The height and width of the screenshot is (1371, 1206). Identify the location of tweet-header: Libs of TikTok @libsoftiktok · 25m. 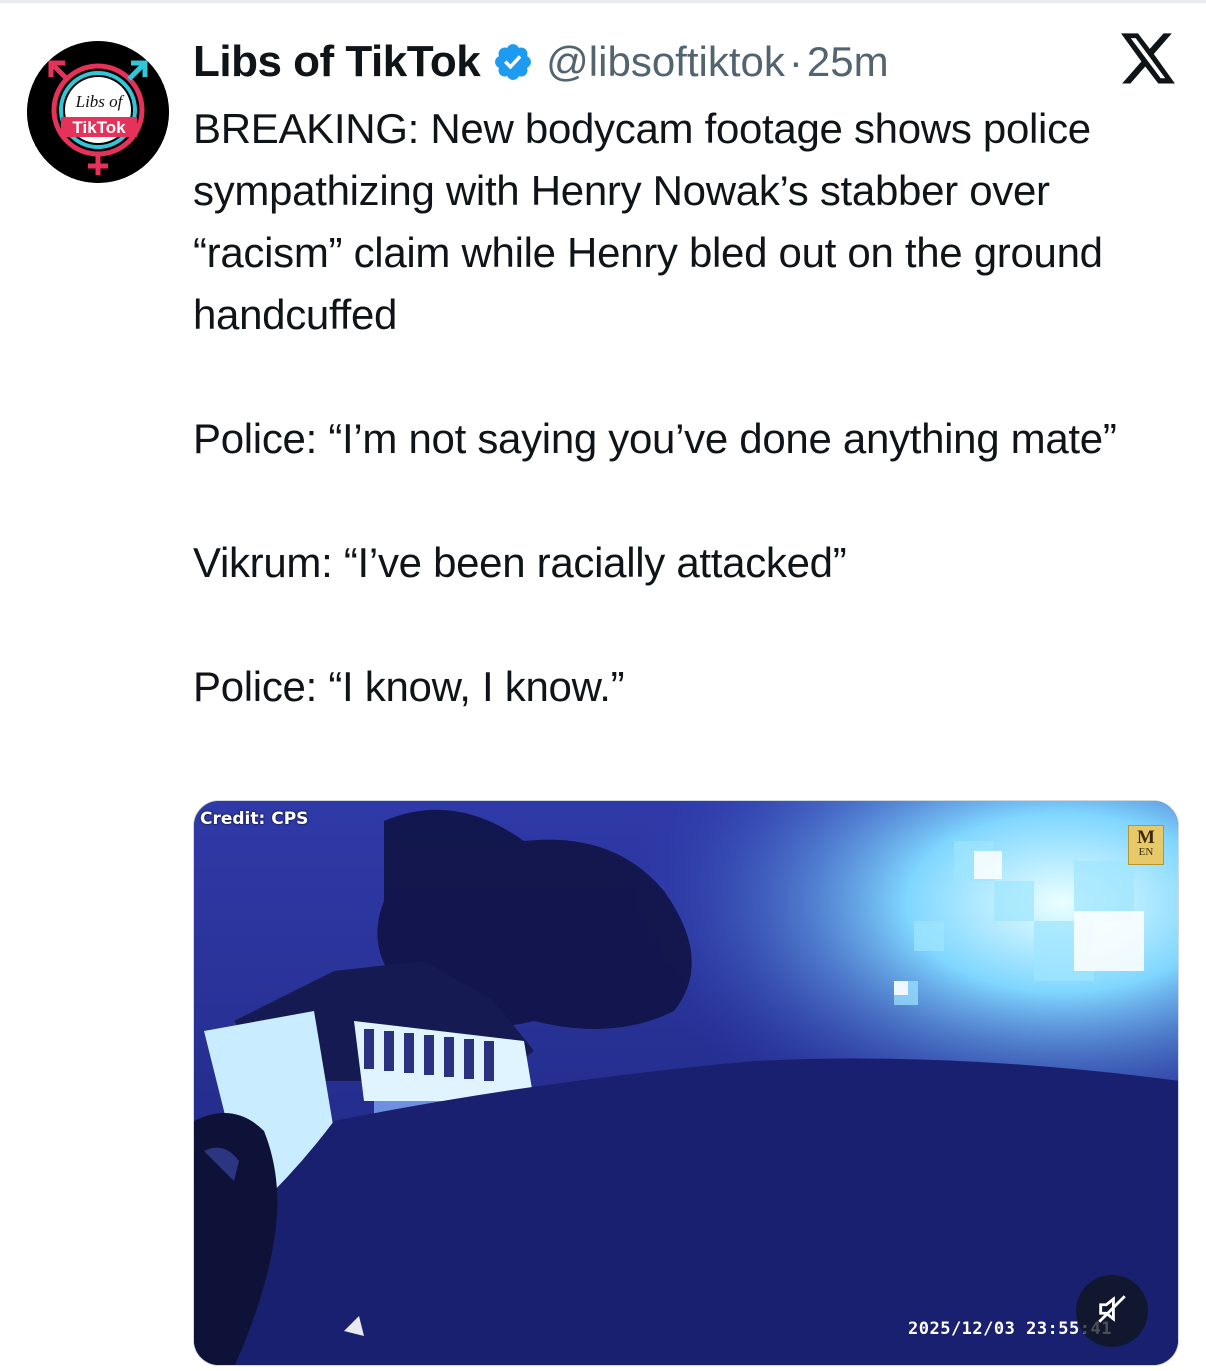
(541, 62).